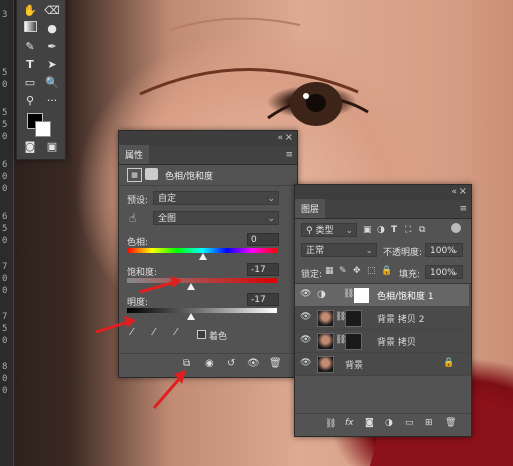 The height and width of the screenshot is (466, 513). I want to click on layer-thumbnail, so click(325, 318).